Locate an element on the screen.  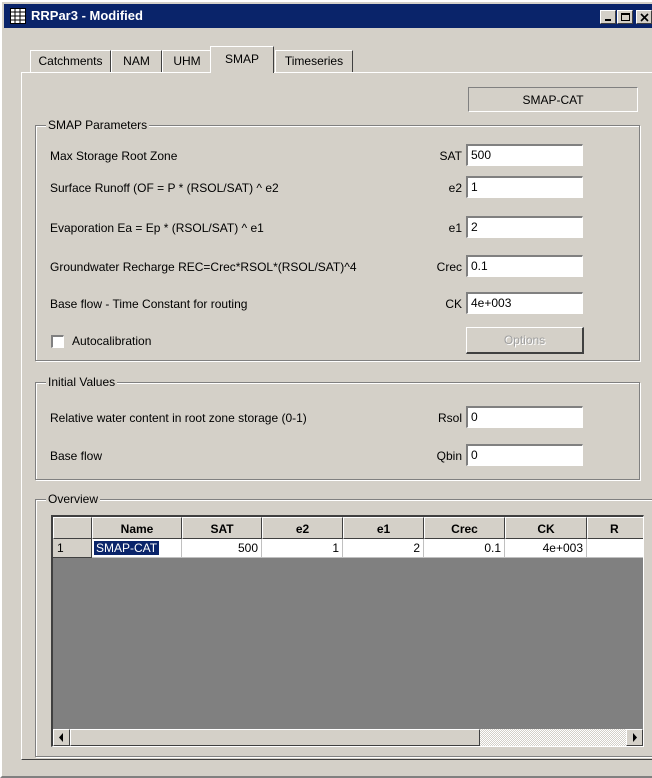
param-label-e1: Evaporation Ea = Ep * (RSOL/SAT) ^ e1 is located at coordinates (157, 228).